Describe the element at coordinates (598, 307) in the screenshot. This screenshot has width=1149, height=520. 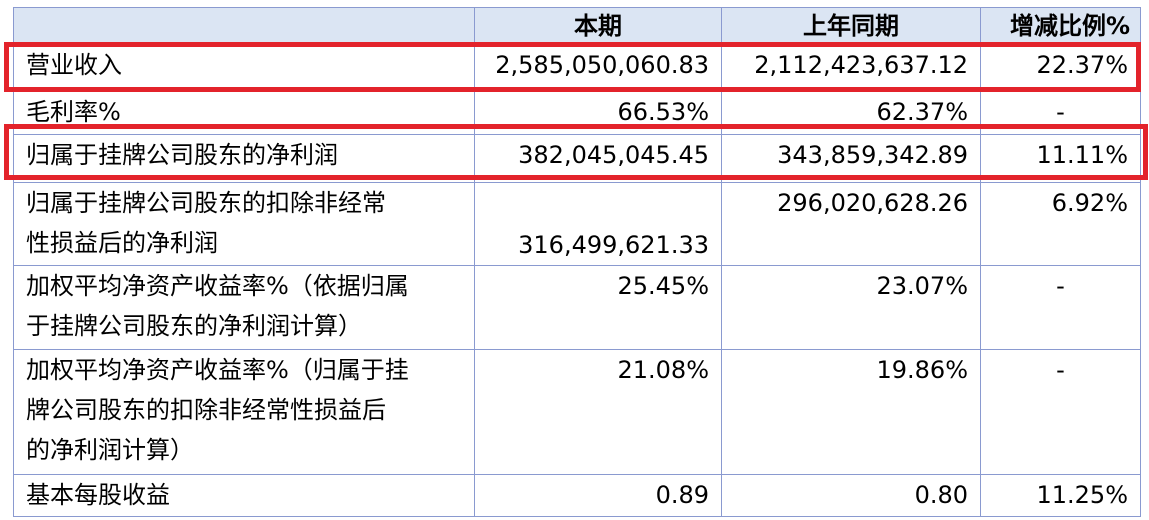
I see `row-current-value: 25.45%` at that location.